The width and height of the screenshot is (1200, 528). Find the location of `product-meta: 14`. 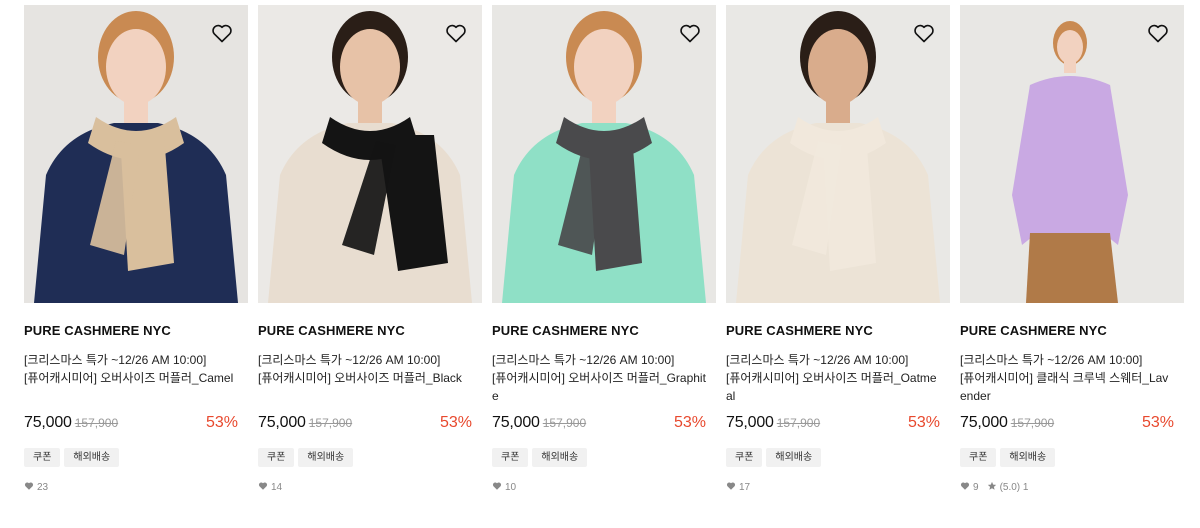

product-meta: 14 is located at coordinates (370, 487).